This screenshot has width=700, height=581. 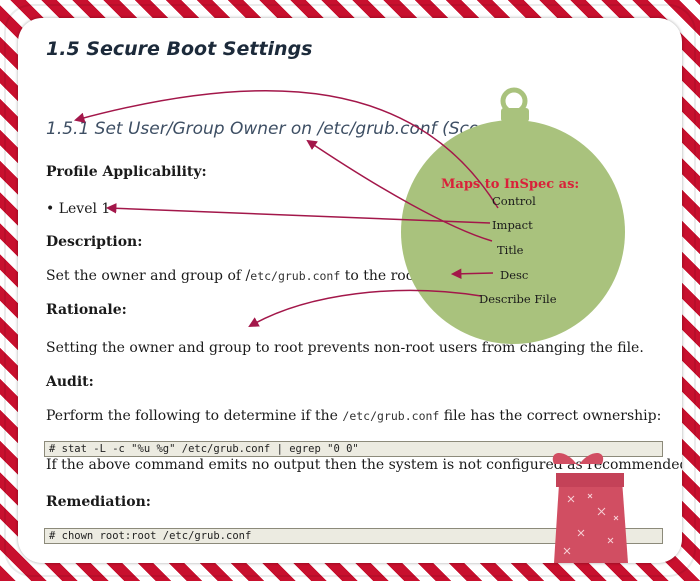 I want to click on description-code: etc/grub.conf, so click(x=295, y=276).